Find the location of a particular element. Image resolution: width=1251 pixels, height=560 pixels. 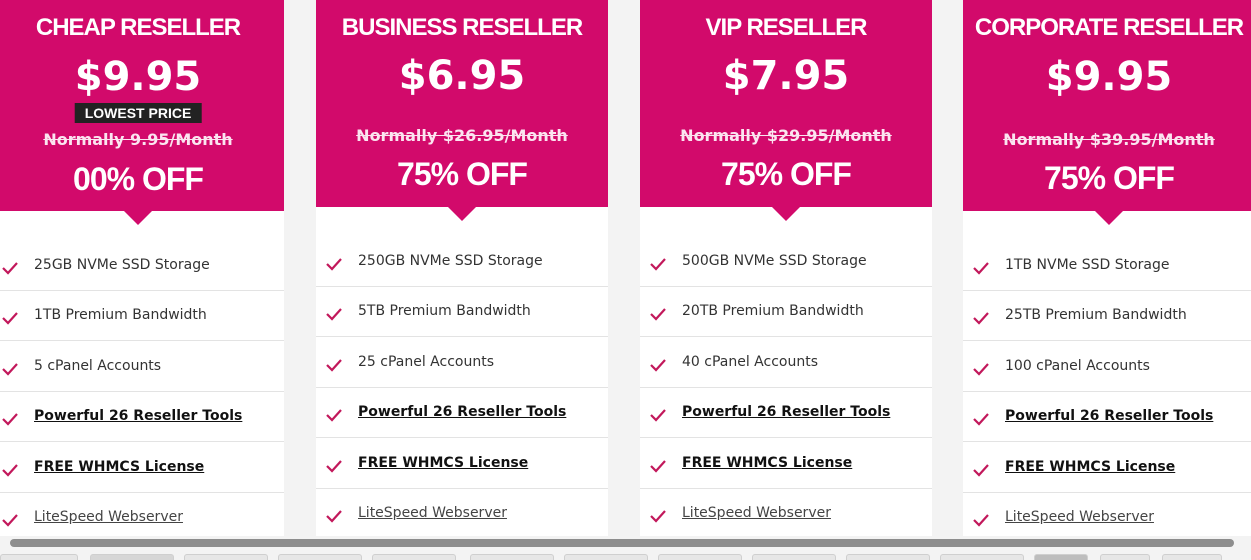

feature-cpanel: 5 cPanel Accounts is located at coordinates (142, 366).